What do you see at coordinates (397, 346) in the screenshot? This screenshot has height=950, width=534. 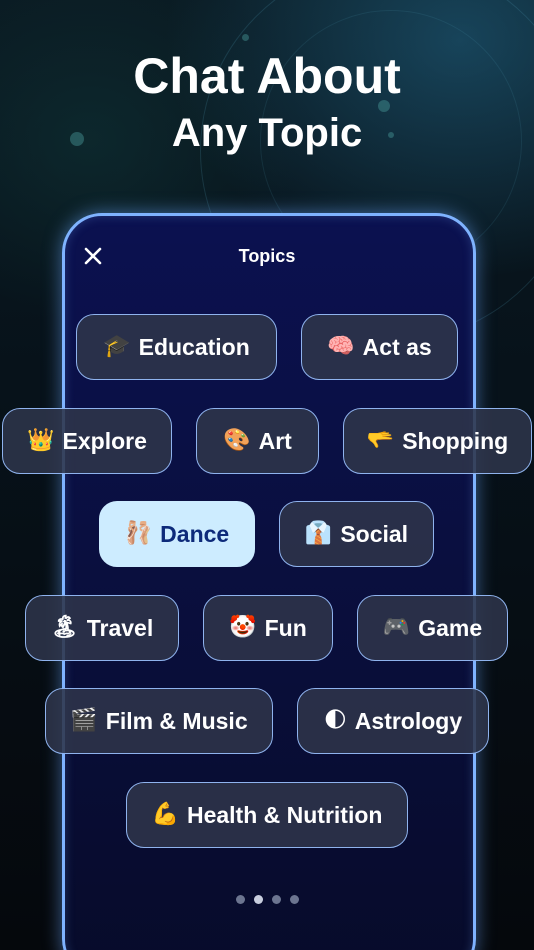 I see `topic-chip-label: Act as` at bounding box center [397, 346].